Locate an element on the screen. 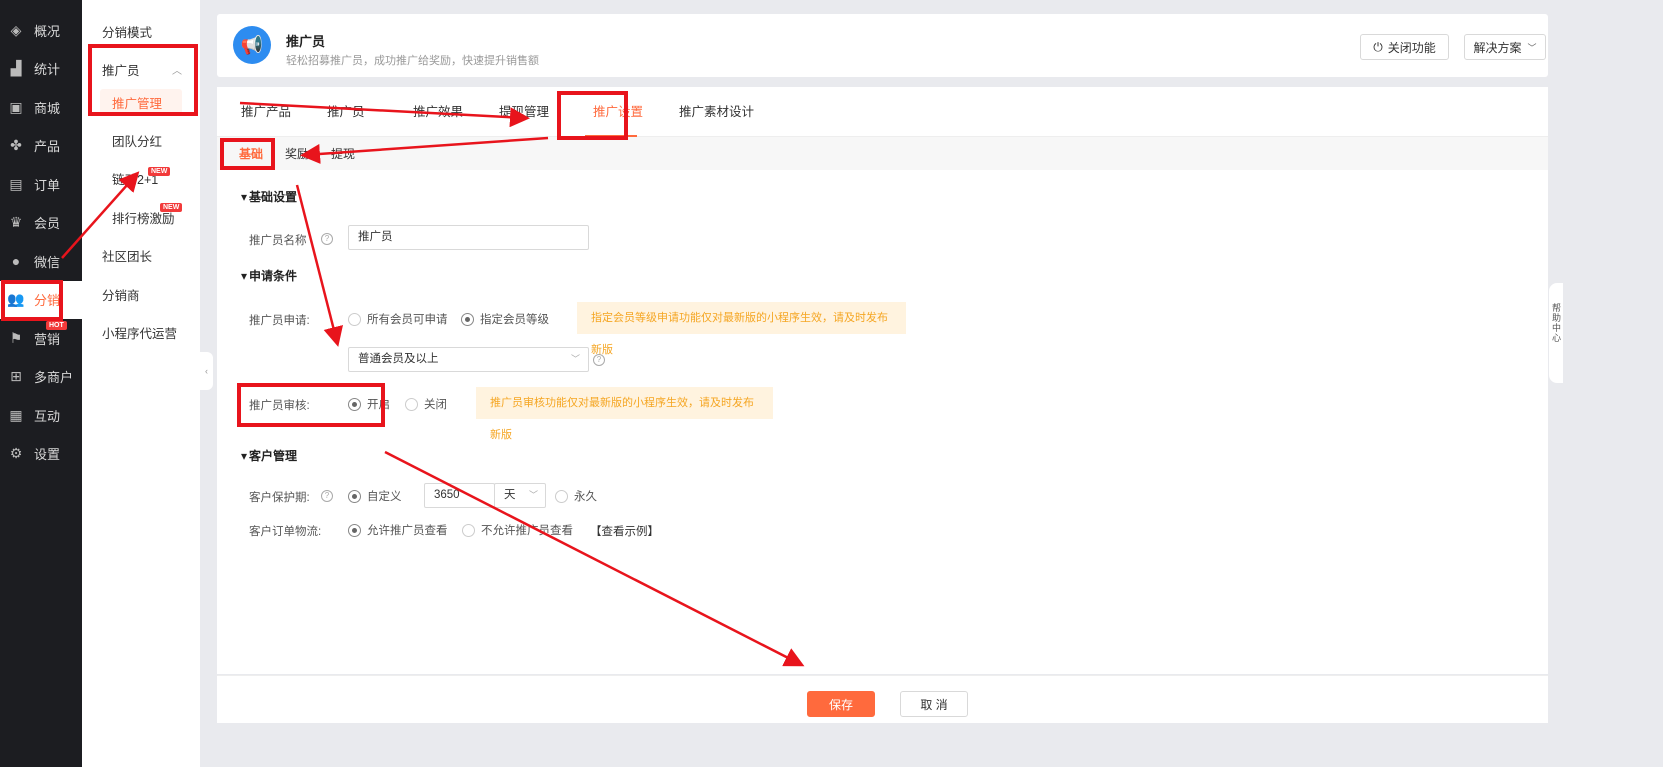 The image size is (1663, 767). radio-audit-on: 开启 is located at coordinates (369, 404).